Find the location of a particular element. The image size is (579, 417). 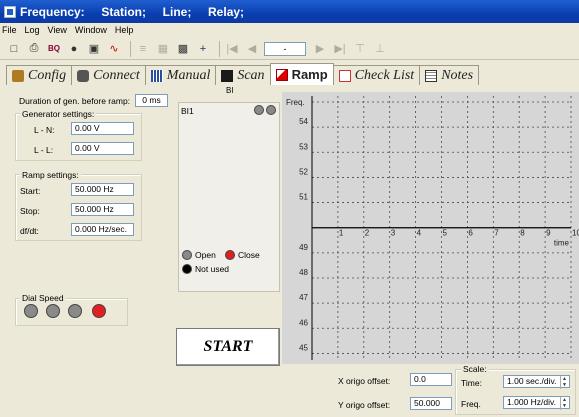

ln-voltage-input: 0.00 V is located at coordinates (102, 128).